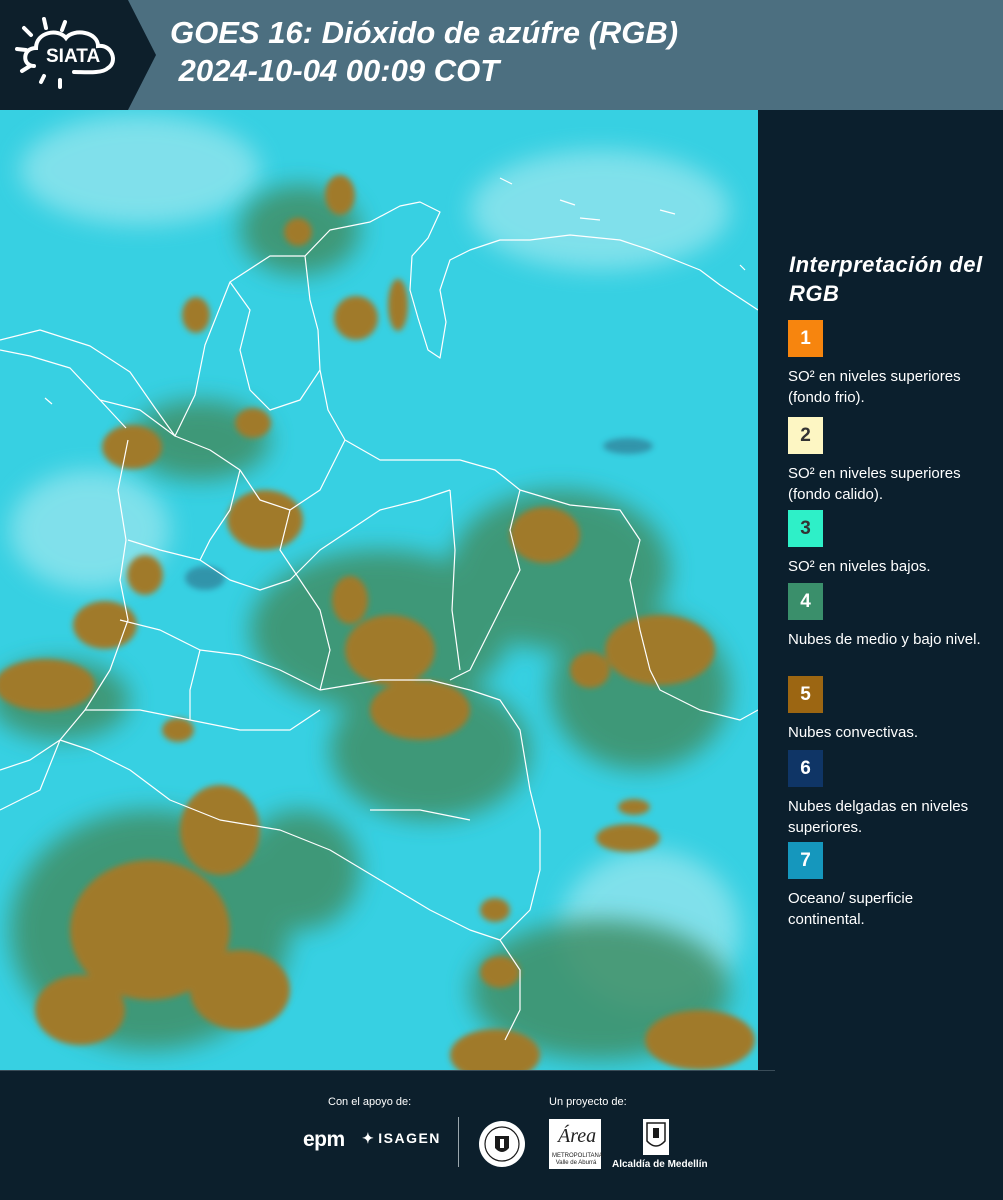 The width and height of the screenshot is (1003, 1200). I want to click on legend-item-6: 6 Nubes delgadas en niveles superiores., so click(890, 794).